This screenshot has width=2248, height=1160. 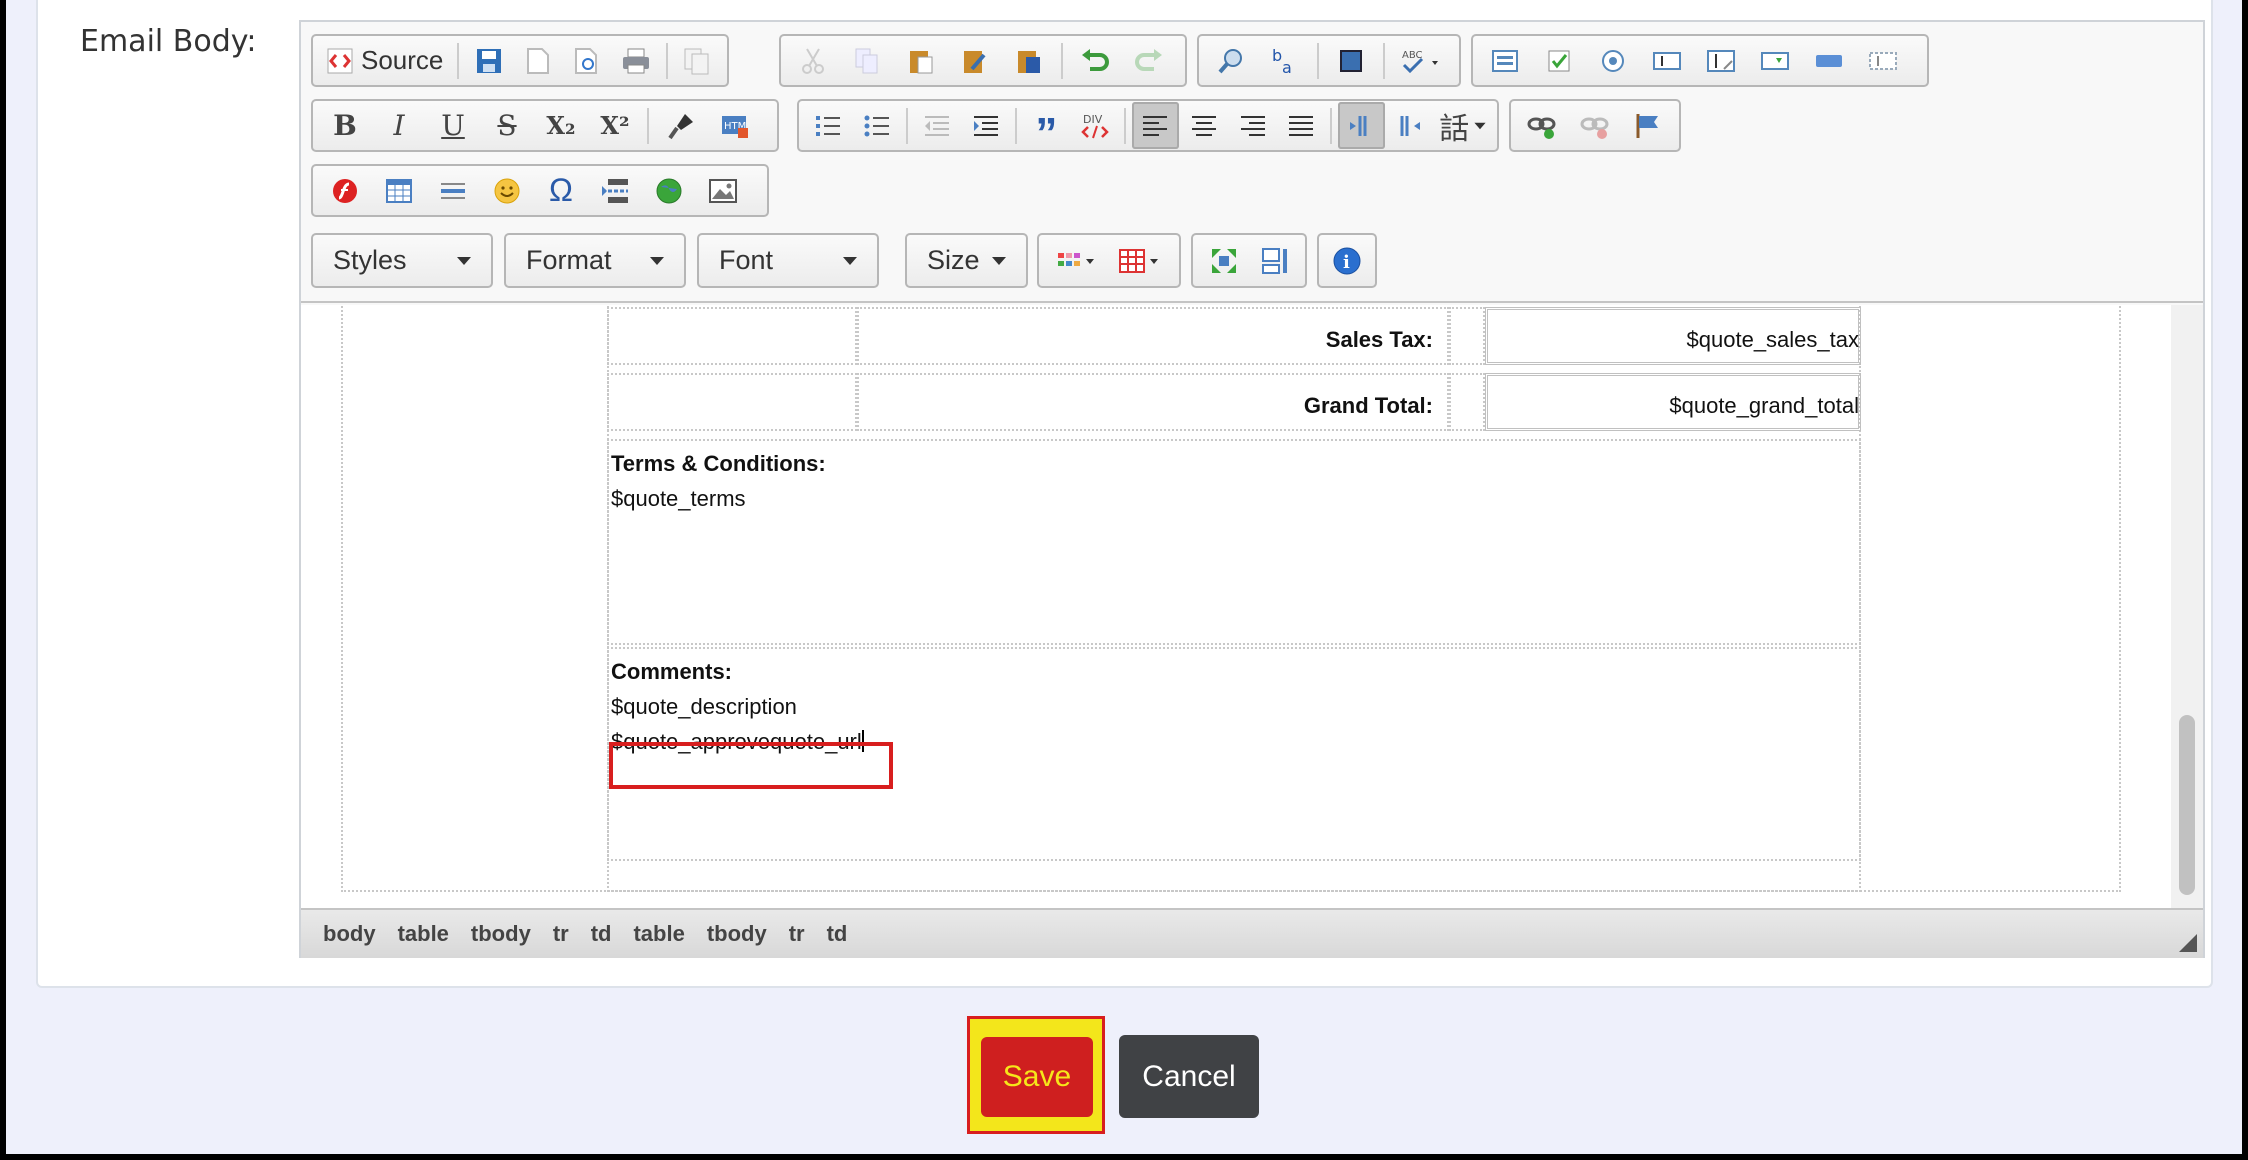 I want to click on subscript-icon: X₂, so click(x=561, y=125).